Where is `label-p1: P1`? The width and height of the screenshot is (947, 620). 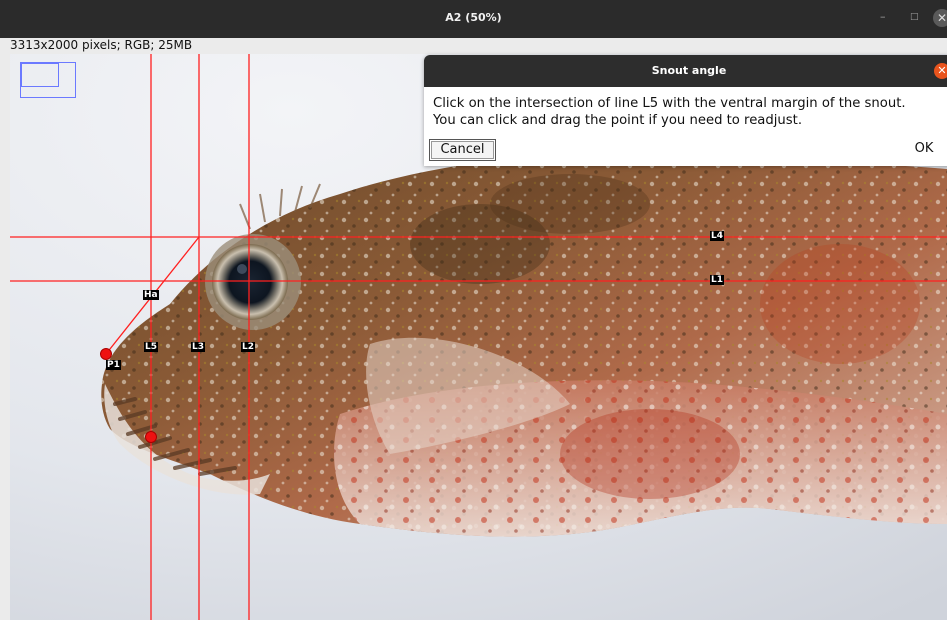 label-p1: P1 is located at coordinates (113, 365).